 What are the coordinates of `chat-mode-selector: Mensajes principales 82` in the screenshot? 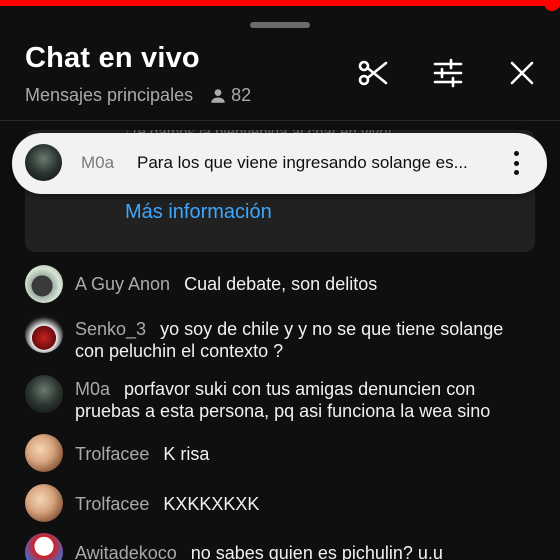 It's located at (138, 95).